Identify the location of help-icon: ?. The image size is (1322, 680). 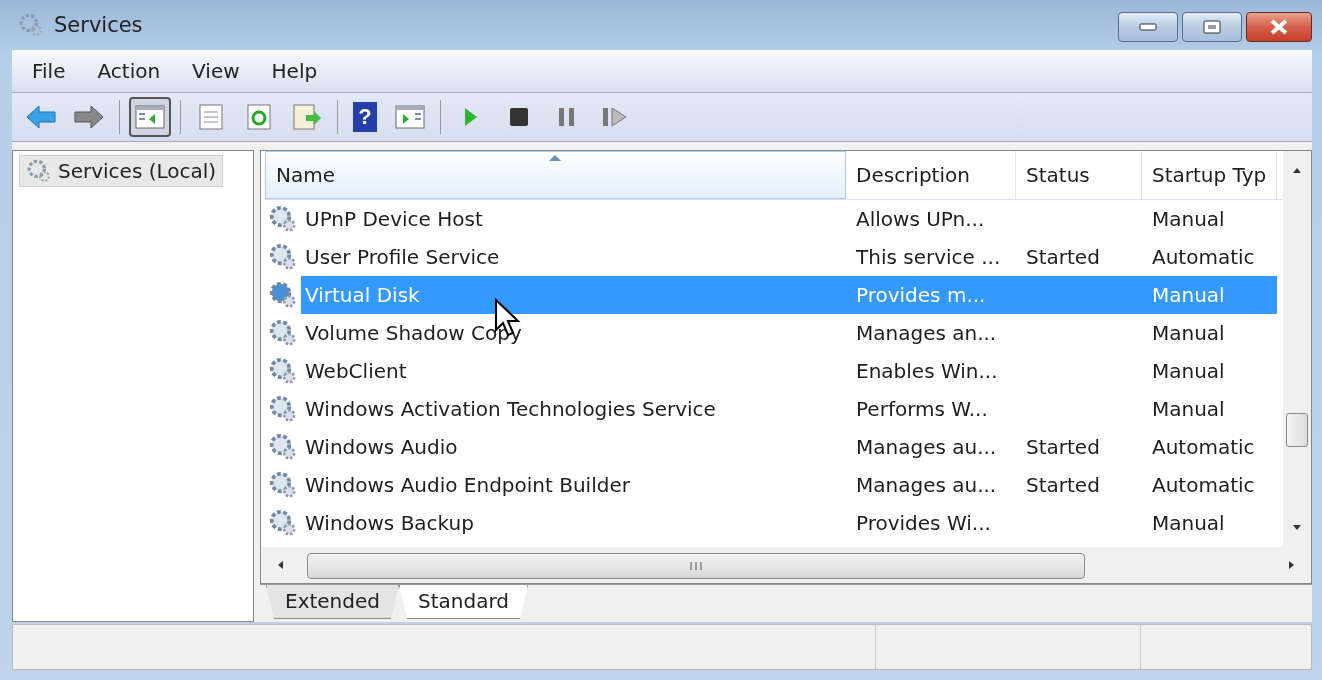
(365, 117).